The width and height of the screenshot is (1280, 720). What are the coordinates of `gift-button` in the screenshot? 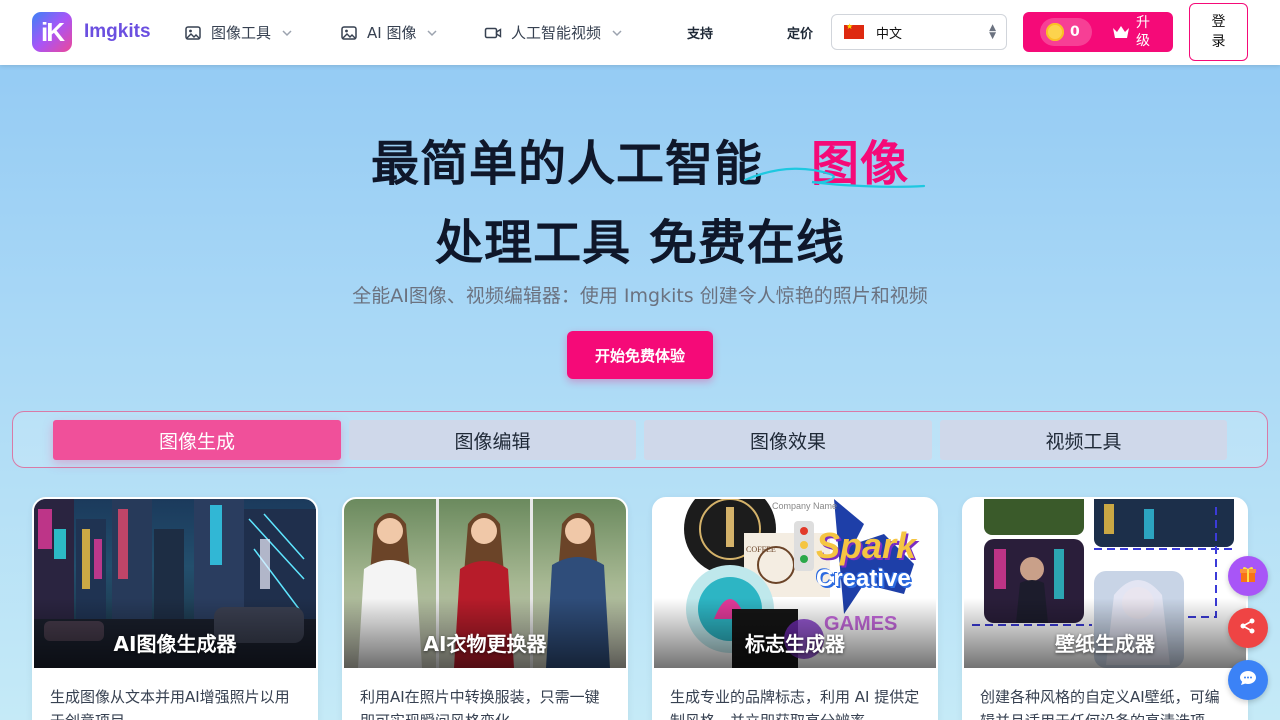 It's located at (1248, 576).